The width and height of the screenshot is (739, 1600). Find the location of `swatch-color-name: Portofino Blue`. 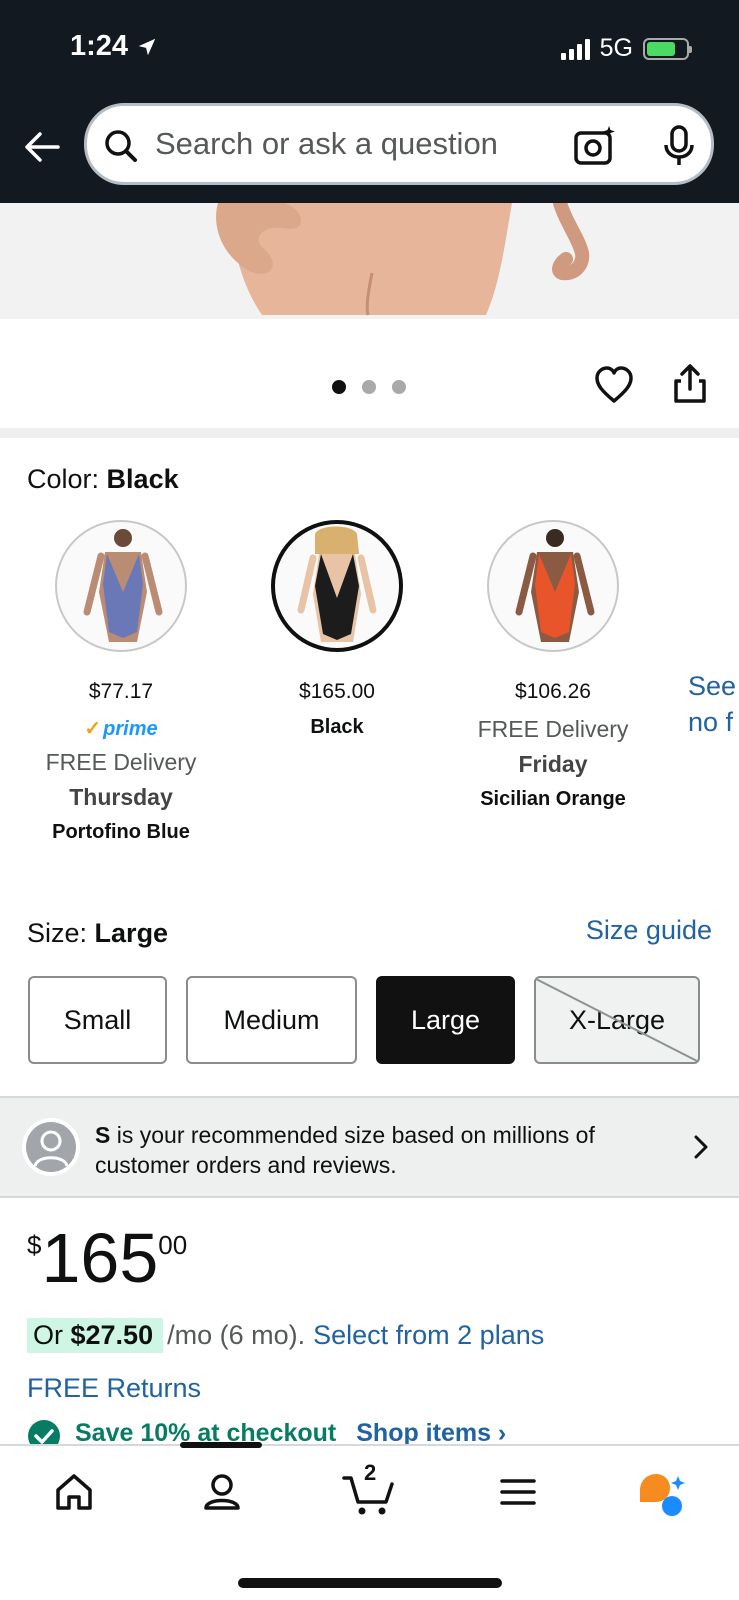

swatch-color-name: Portofino Blue is located at coordinates (121, 832).